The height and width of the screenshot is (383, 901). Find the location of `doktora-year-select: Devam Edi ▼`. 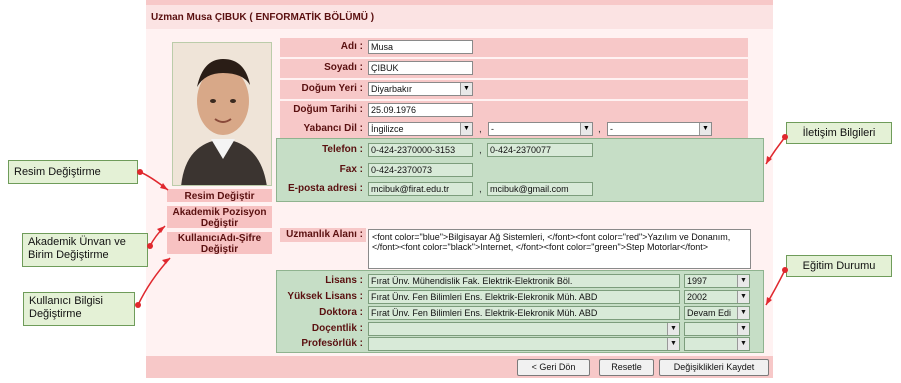

doktora-year-select: Devam Edi ▼ is located at coordinates (717, 313).